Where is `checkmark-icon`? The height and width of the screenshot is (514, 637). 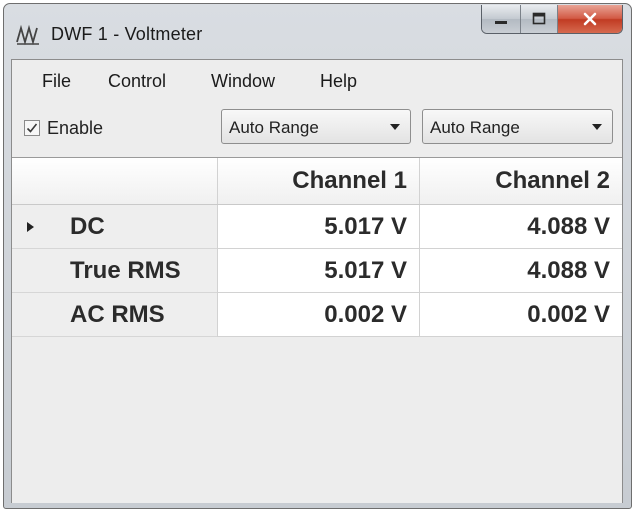
checkmark-icon is located at coordinates (32, 128).